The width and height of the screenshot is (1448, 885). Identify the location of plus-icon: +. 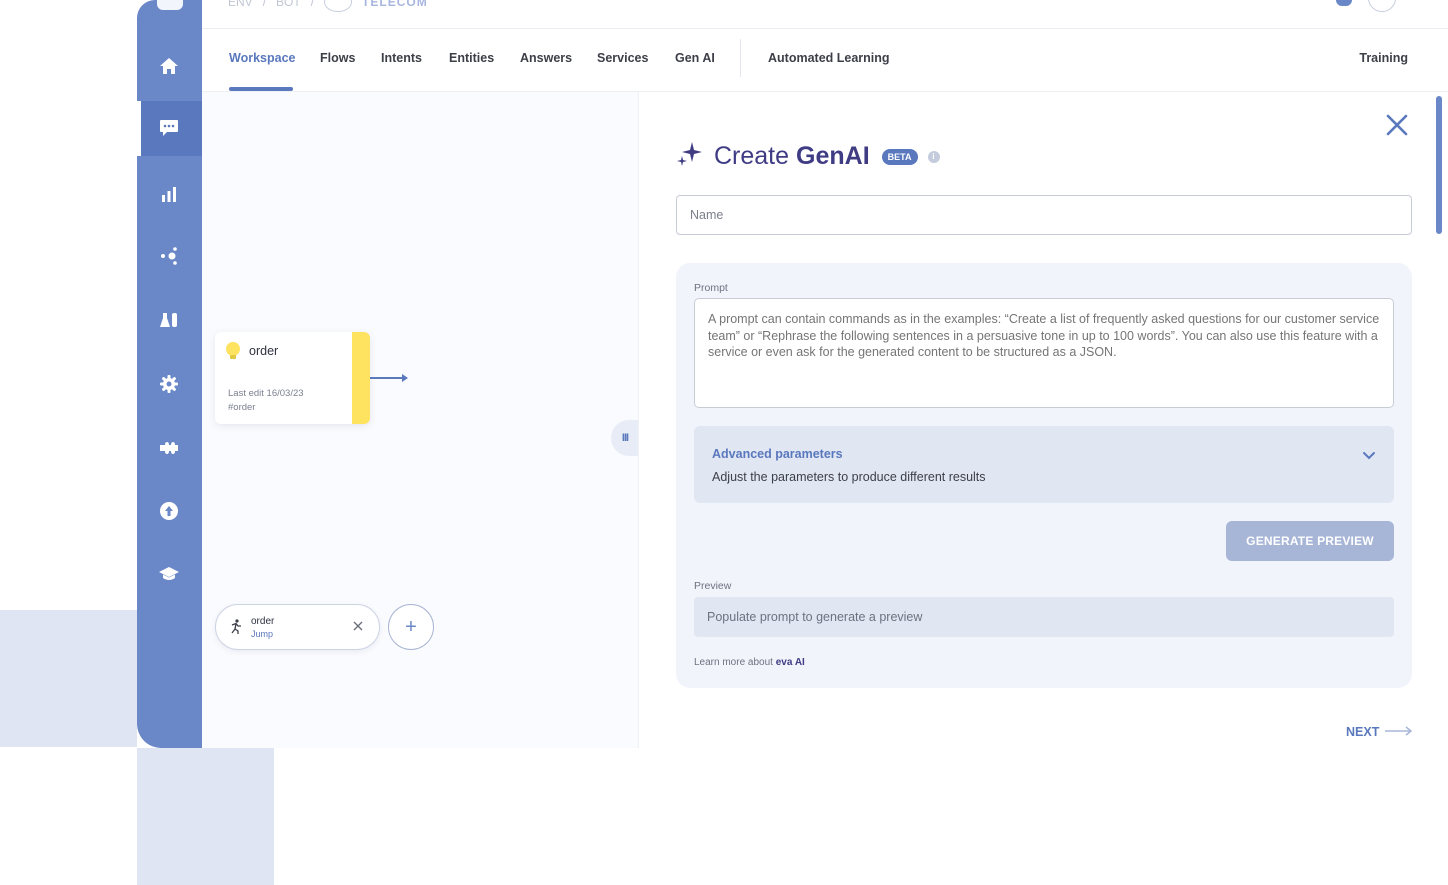
(411, 626).